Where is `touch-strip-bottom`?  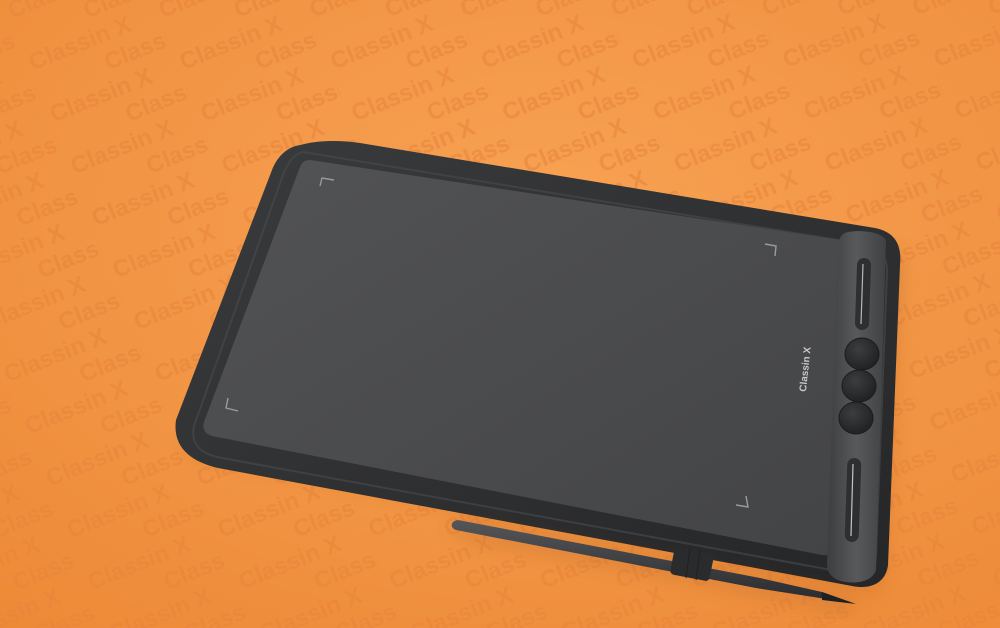
touch-strip-bottom is located at coordinates (853, 500).